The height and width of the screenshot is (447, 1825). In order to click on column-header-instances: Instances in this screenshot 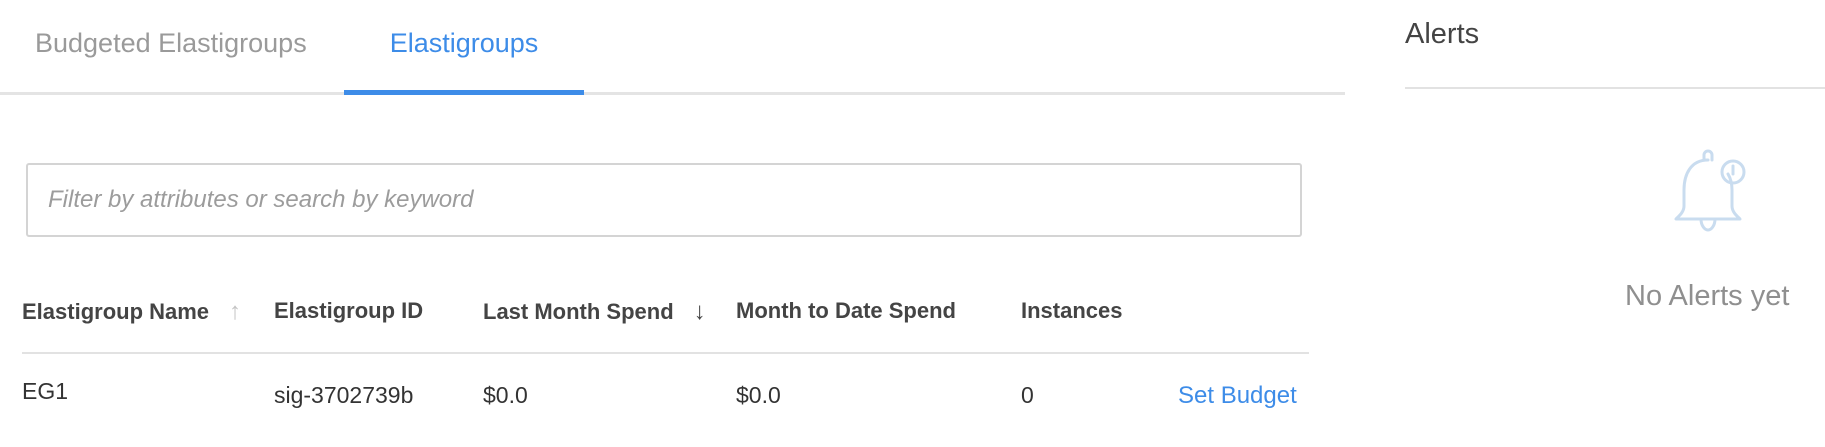, I will do `click(1072, 311)`.